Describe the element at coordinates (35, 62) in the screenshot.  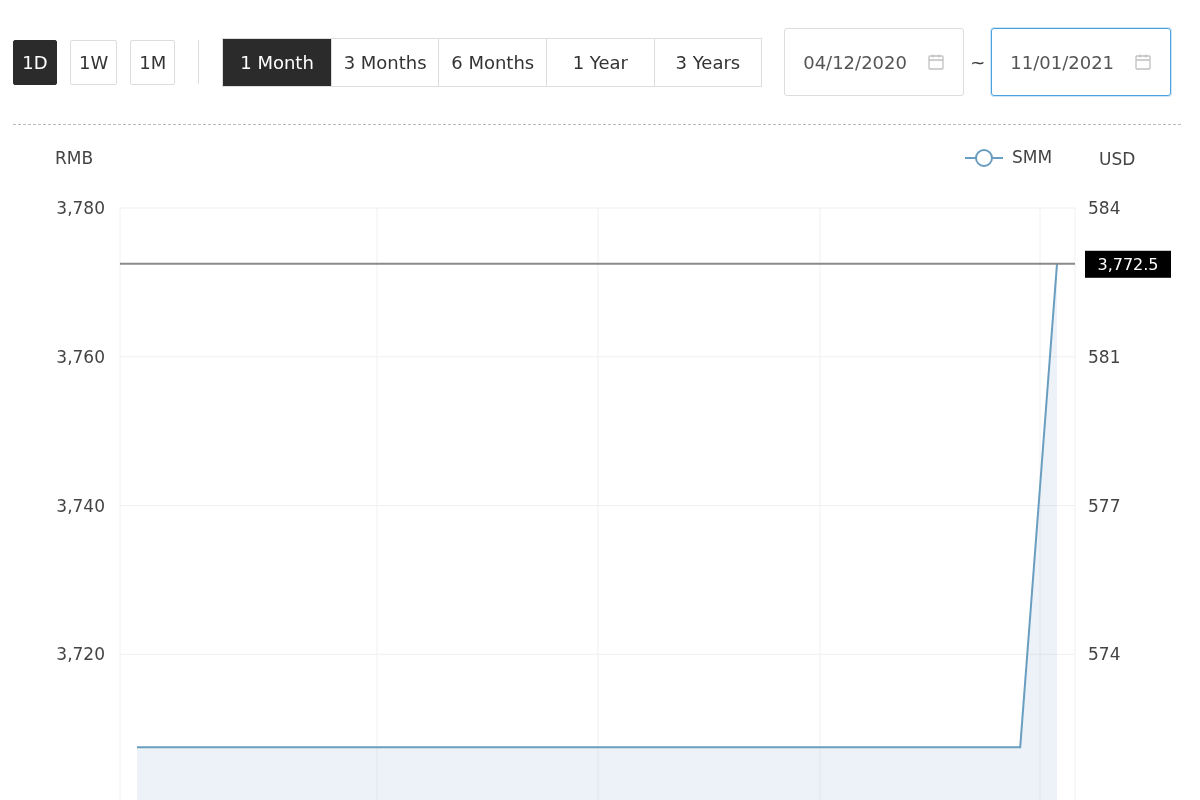
I see `range-button: 1D` at that location.